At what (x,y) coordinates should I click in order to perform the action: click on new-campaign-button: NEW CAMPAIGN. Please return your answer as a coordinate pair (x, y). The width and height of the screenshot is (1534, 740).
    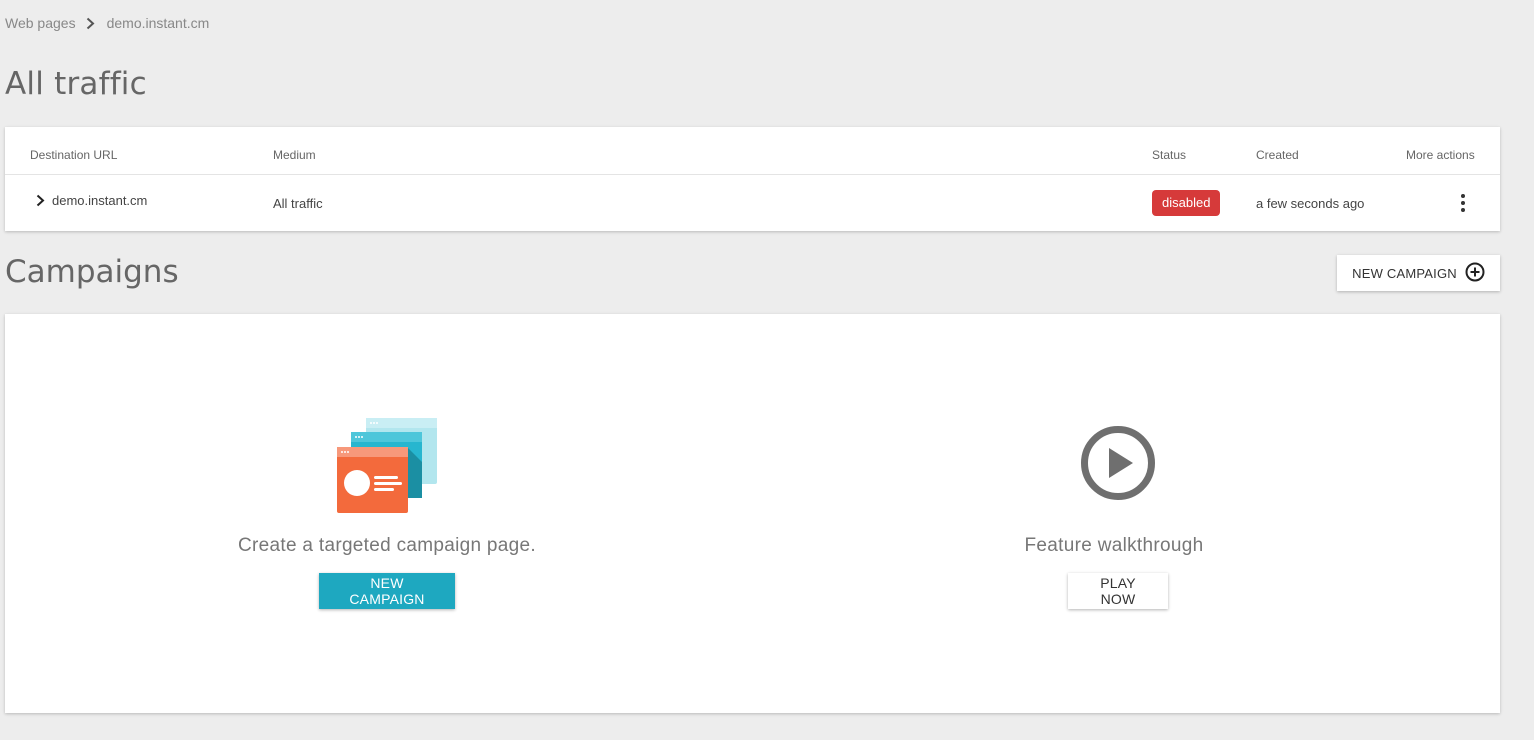
    Looking at the image, I should click on (387, 591).